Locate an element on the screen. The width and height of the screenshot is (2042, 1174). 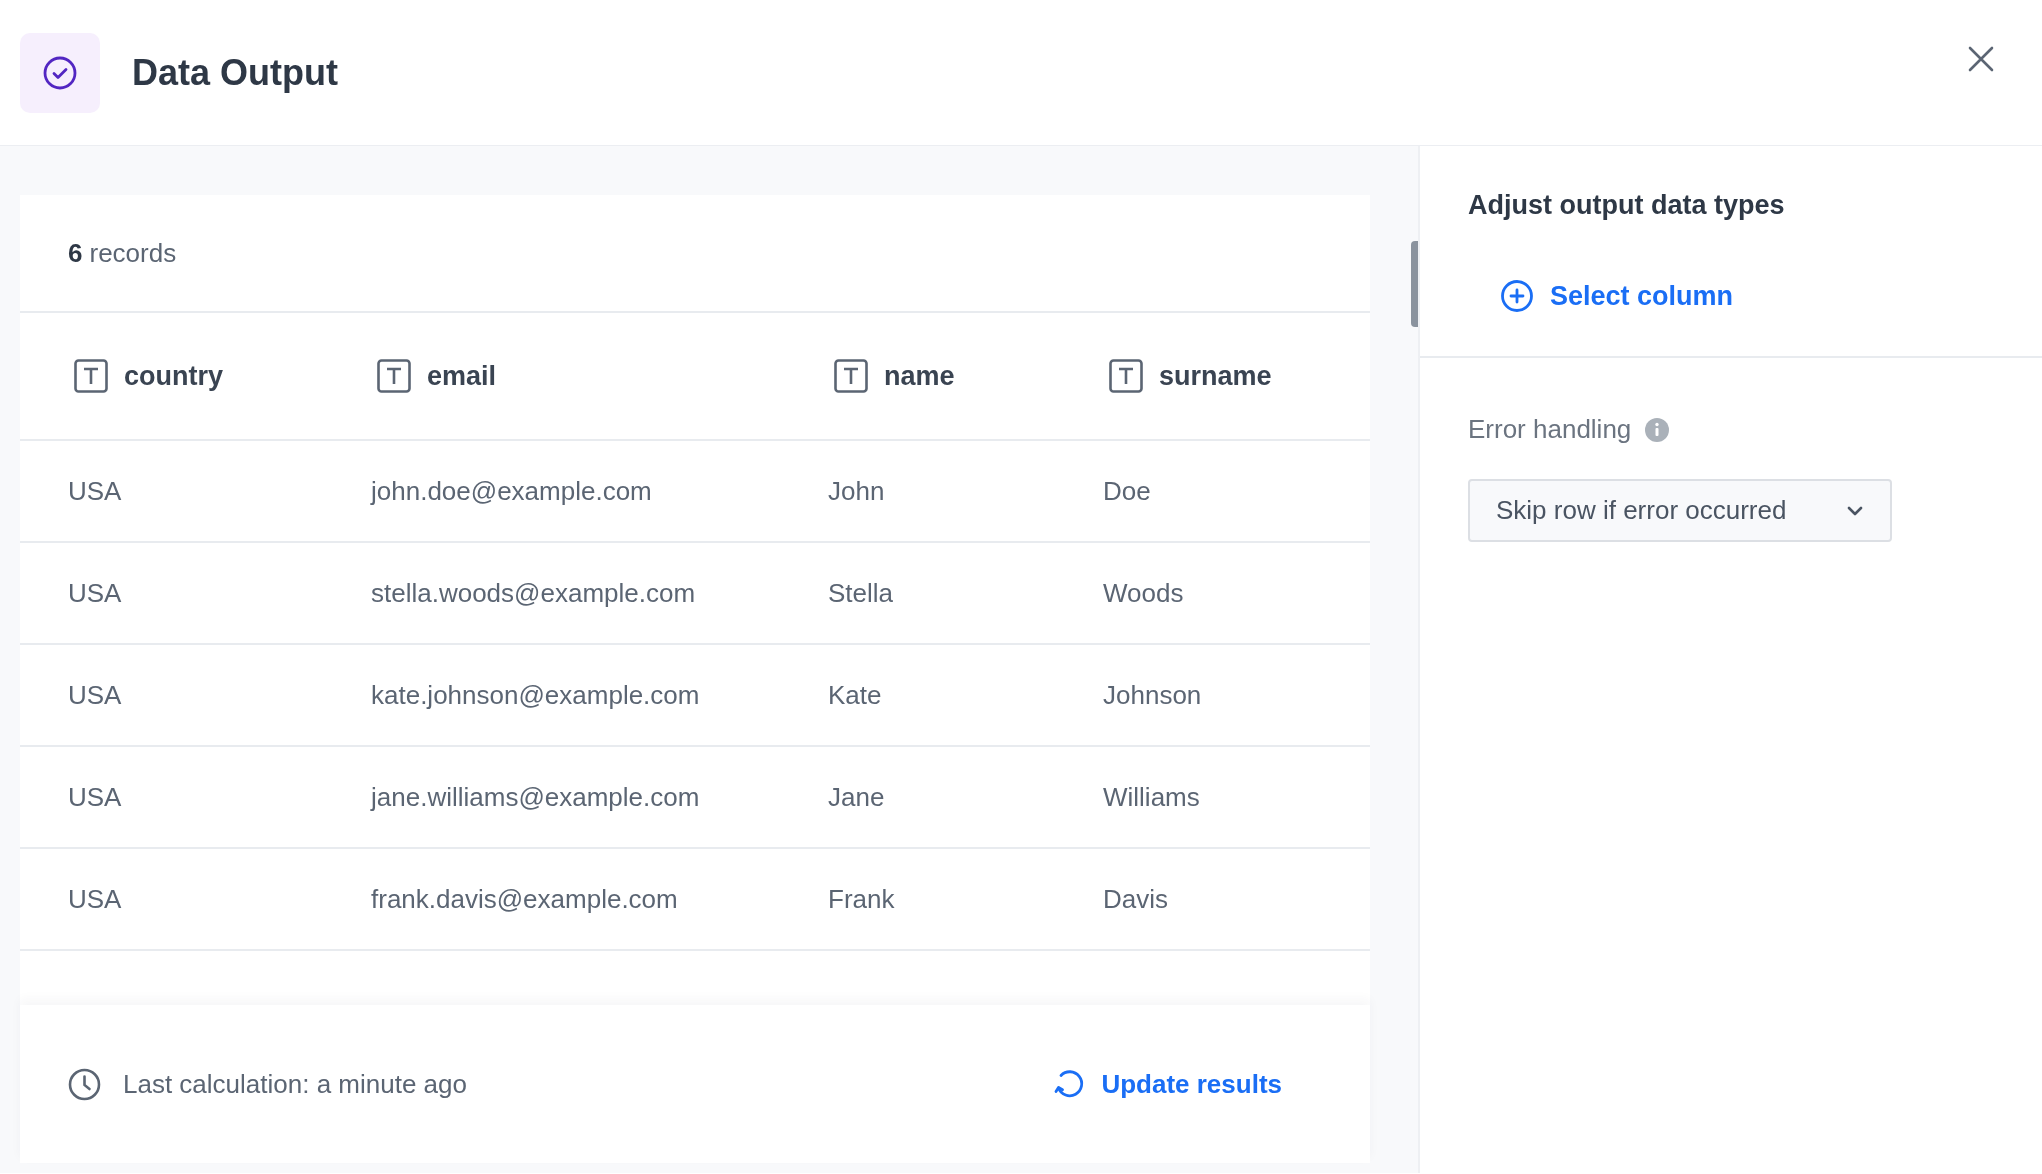
field-label: Error handling is located at coordinates (1550, 429).